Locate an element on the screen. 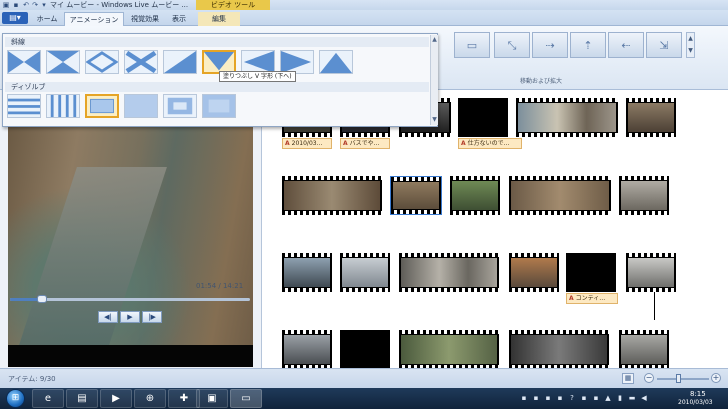  tab-animations: アニメーション is located at coordinates (94, 19).